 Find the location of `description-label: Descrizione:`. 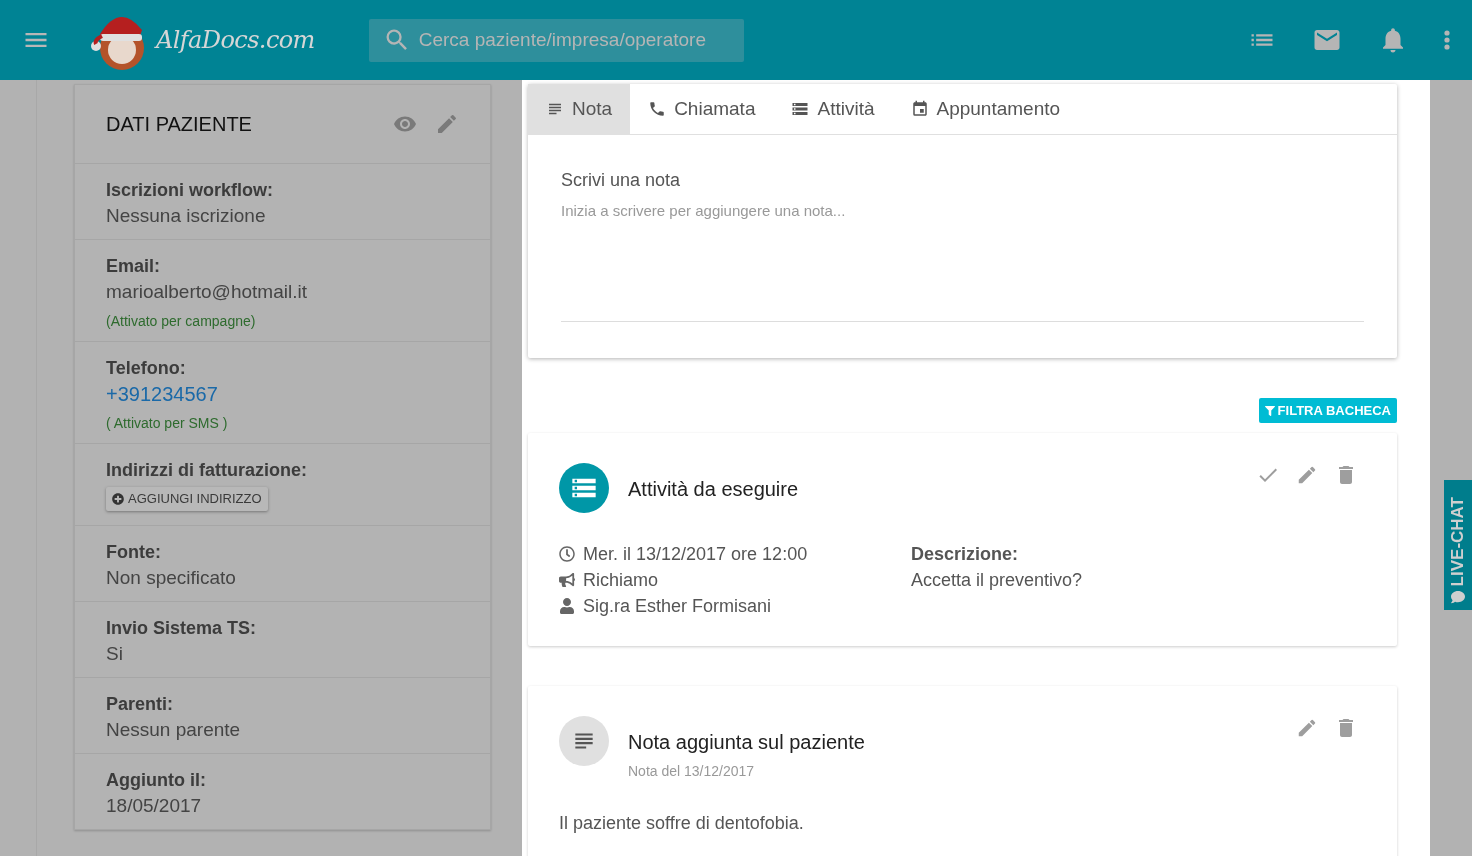

description-label: Descrizione: is located at coordinates (965, 554).